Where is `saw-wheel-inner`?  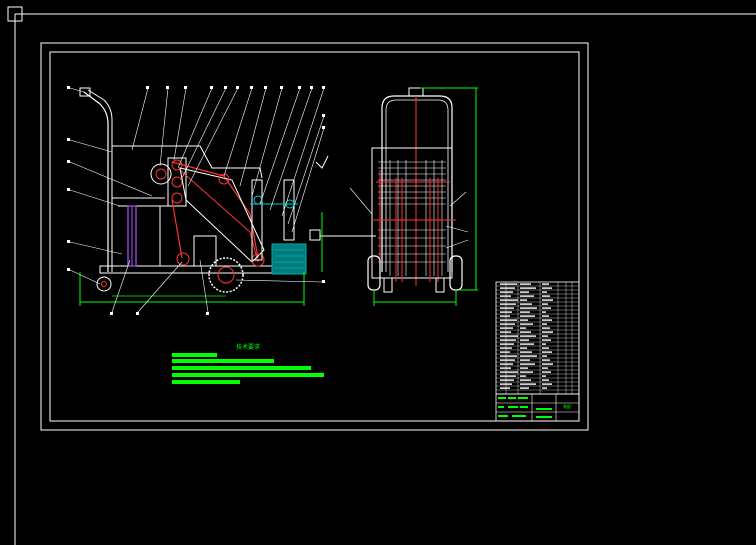
saw-wheel-inner is located at coordinates (226, 275).